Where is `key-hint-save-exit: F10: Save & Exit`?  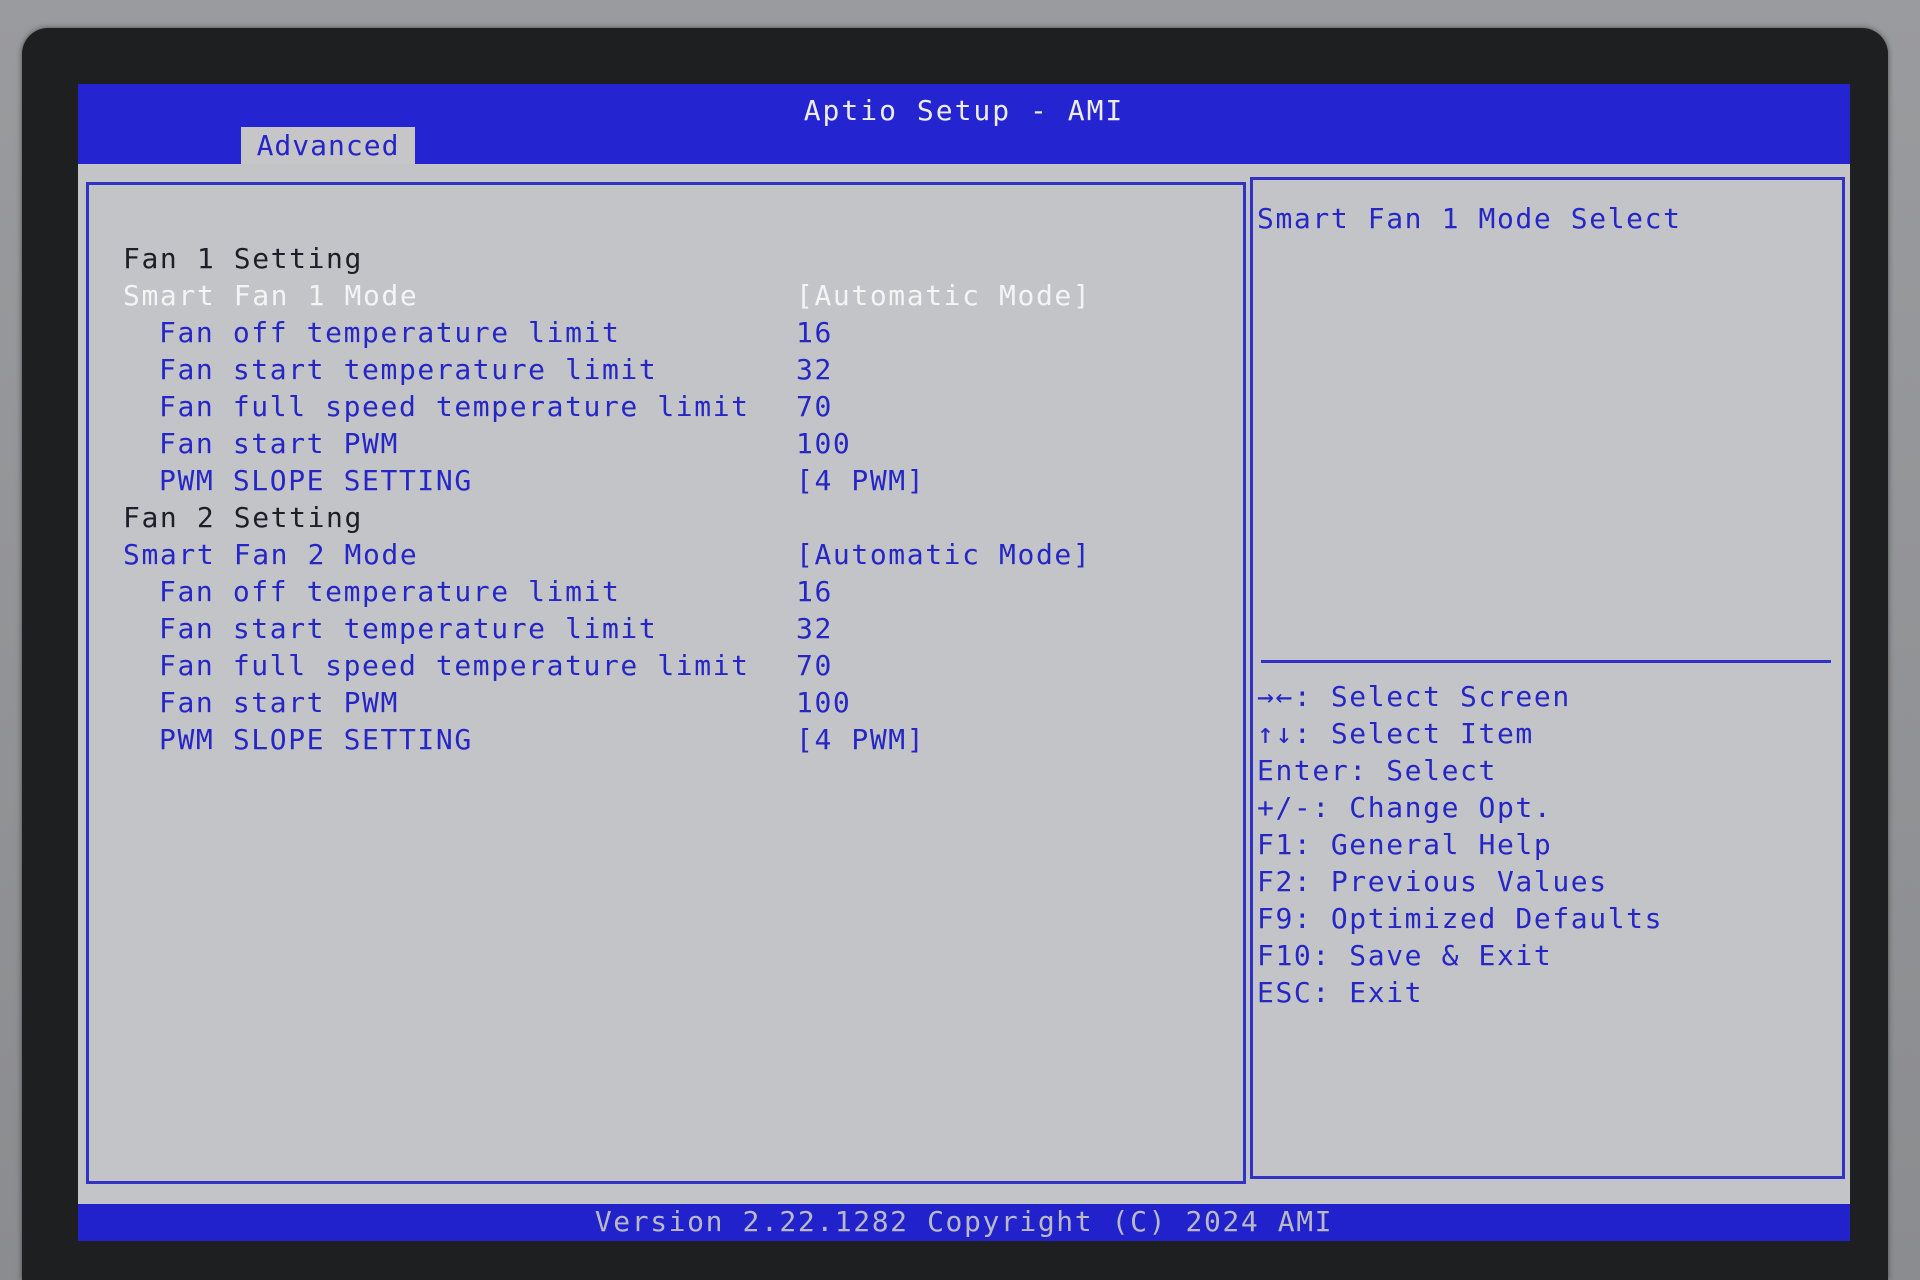 key-hint-save-exit: F10: Save & Exit is located at coordinates (1405, 955).